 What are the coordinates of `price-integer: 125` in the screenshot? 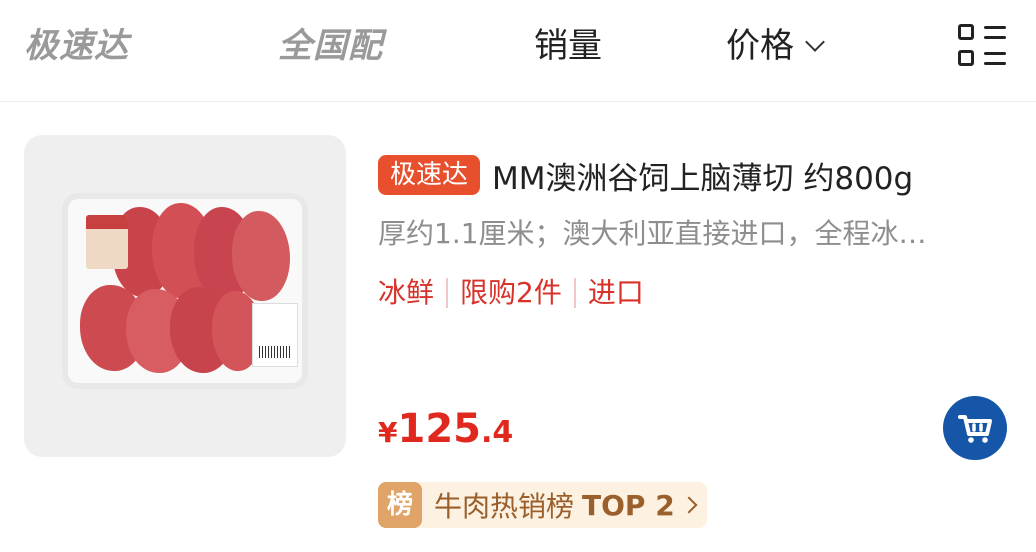 It's located at (439, 429).